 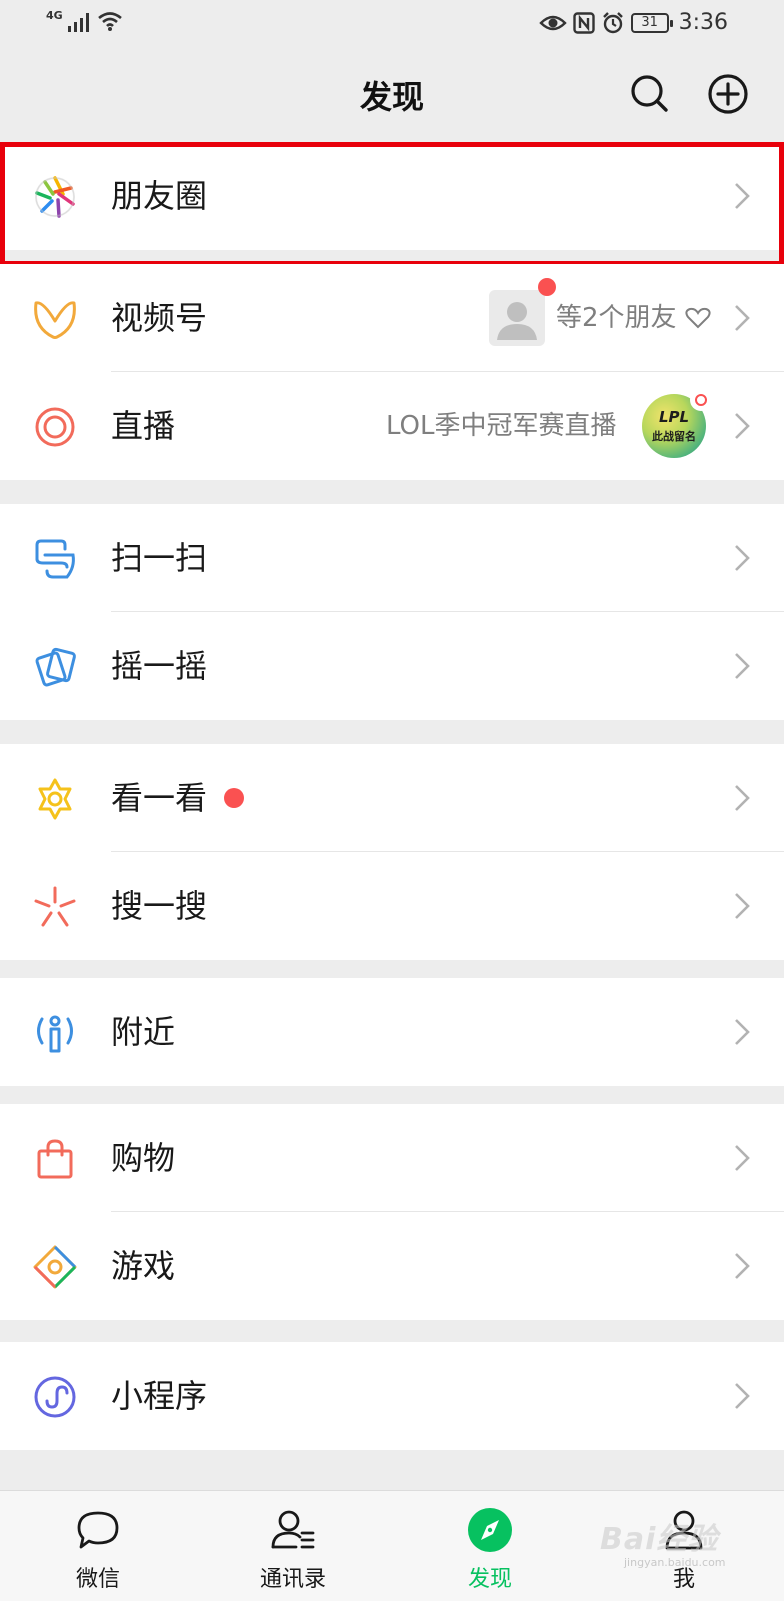 What do you see at coordinates (489, 1579) in the screenshot?
I see `tab-label: 发现` at bounding box center [489, 1579].